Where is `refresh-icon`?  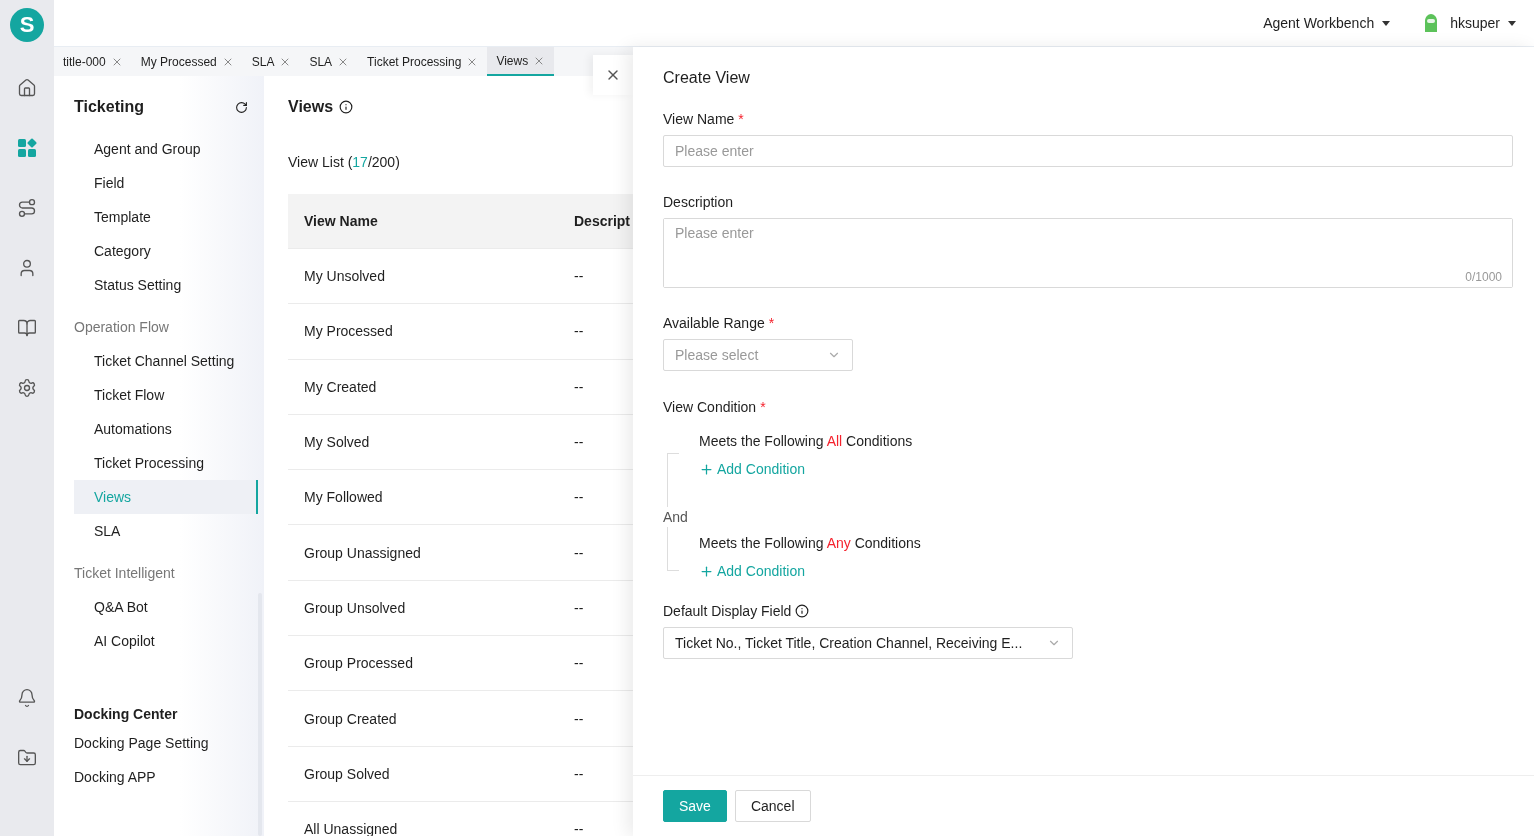 refresh-icon is located at coordinates (241, 107).